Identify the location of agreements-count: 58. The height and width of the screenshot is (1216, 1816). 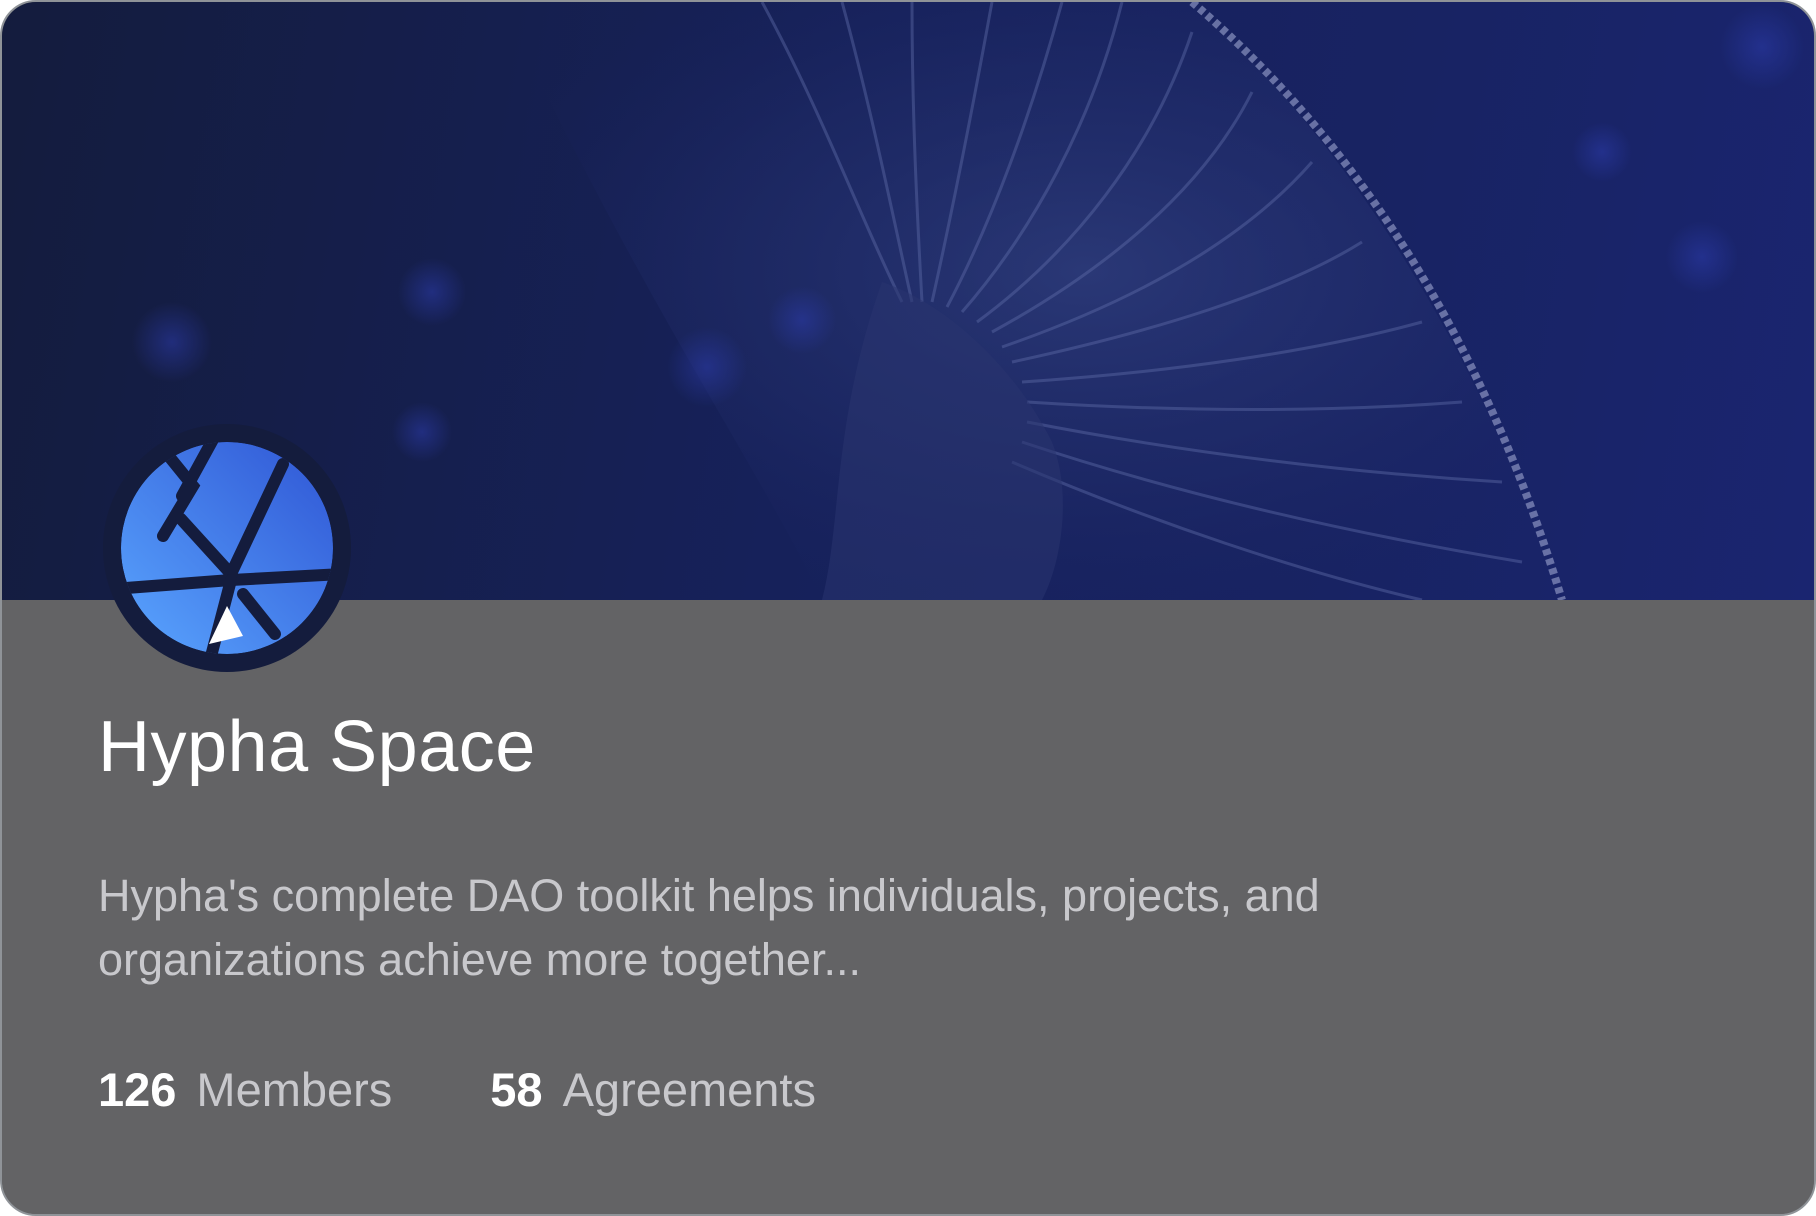
(516, 1089).